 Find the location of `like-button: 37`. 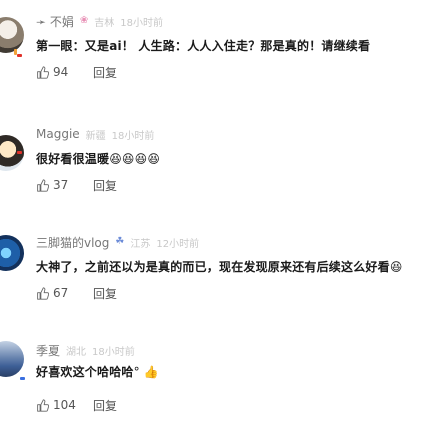

like-button: 37 is located at coordinates (56, 185).